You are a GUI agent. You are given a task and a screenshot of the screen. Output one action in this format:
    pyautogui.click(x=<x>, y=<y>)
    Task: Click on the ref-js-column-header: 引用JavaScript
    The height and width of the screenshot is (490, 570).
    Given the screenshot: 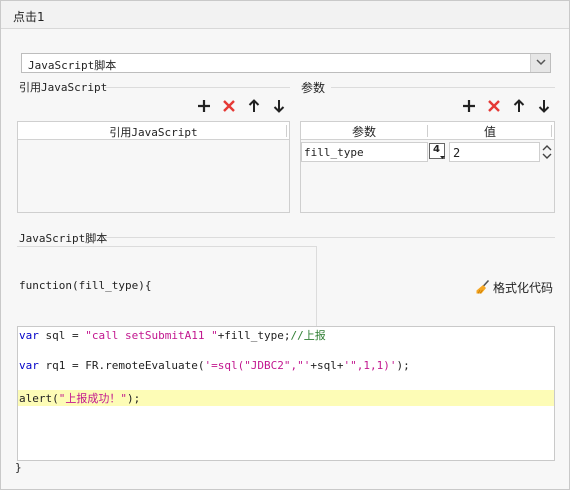 What is the action you would take?
    pyautogui.click(x=153, y=132)
    